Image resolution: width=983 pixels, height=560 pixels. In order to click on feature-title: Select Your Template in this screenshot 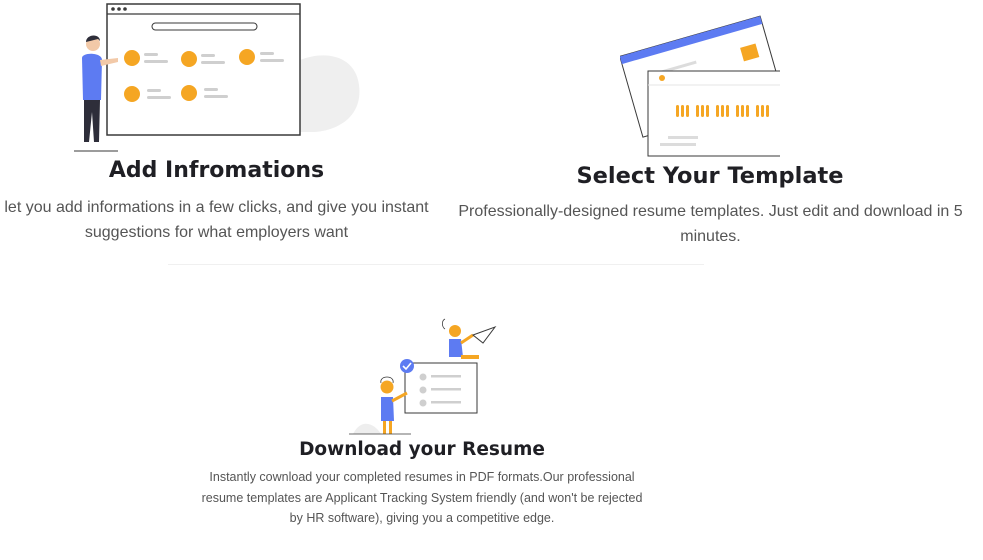, I will do `click(710, 176)`.